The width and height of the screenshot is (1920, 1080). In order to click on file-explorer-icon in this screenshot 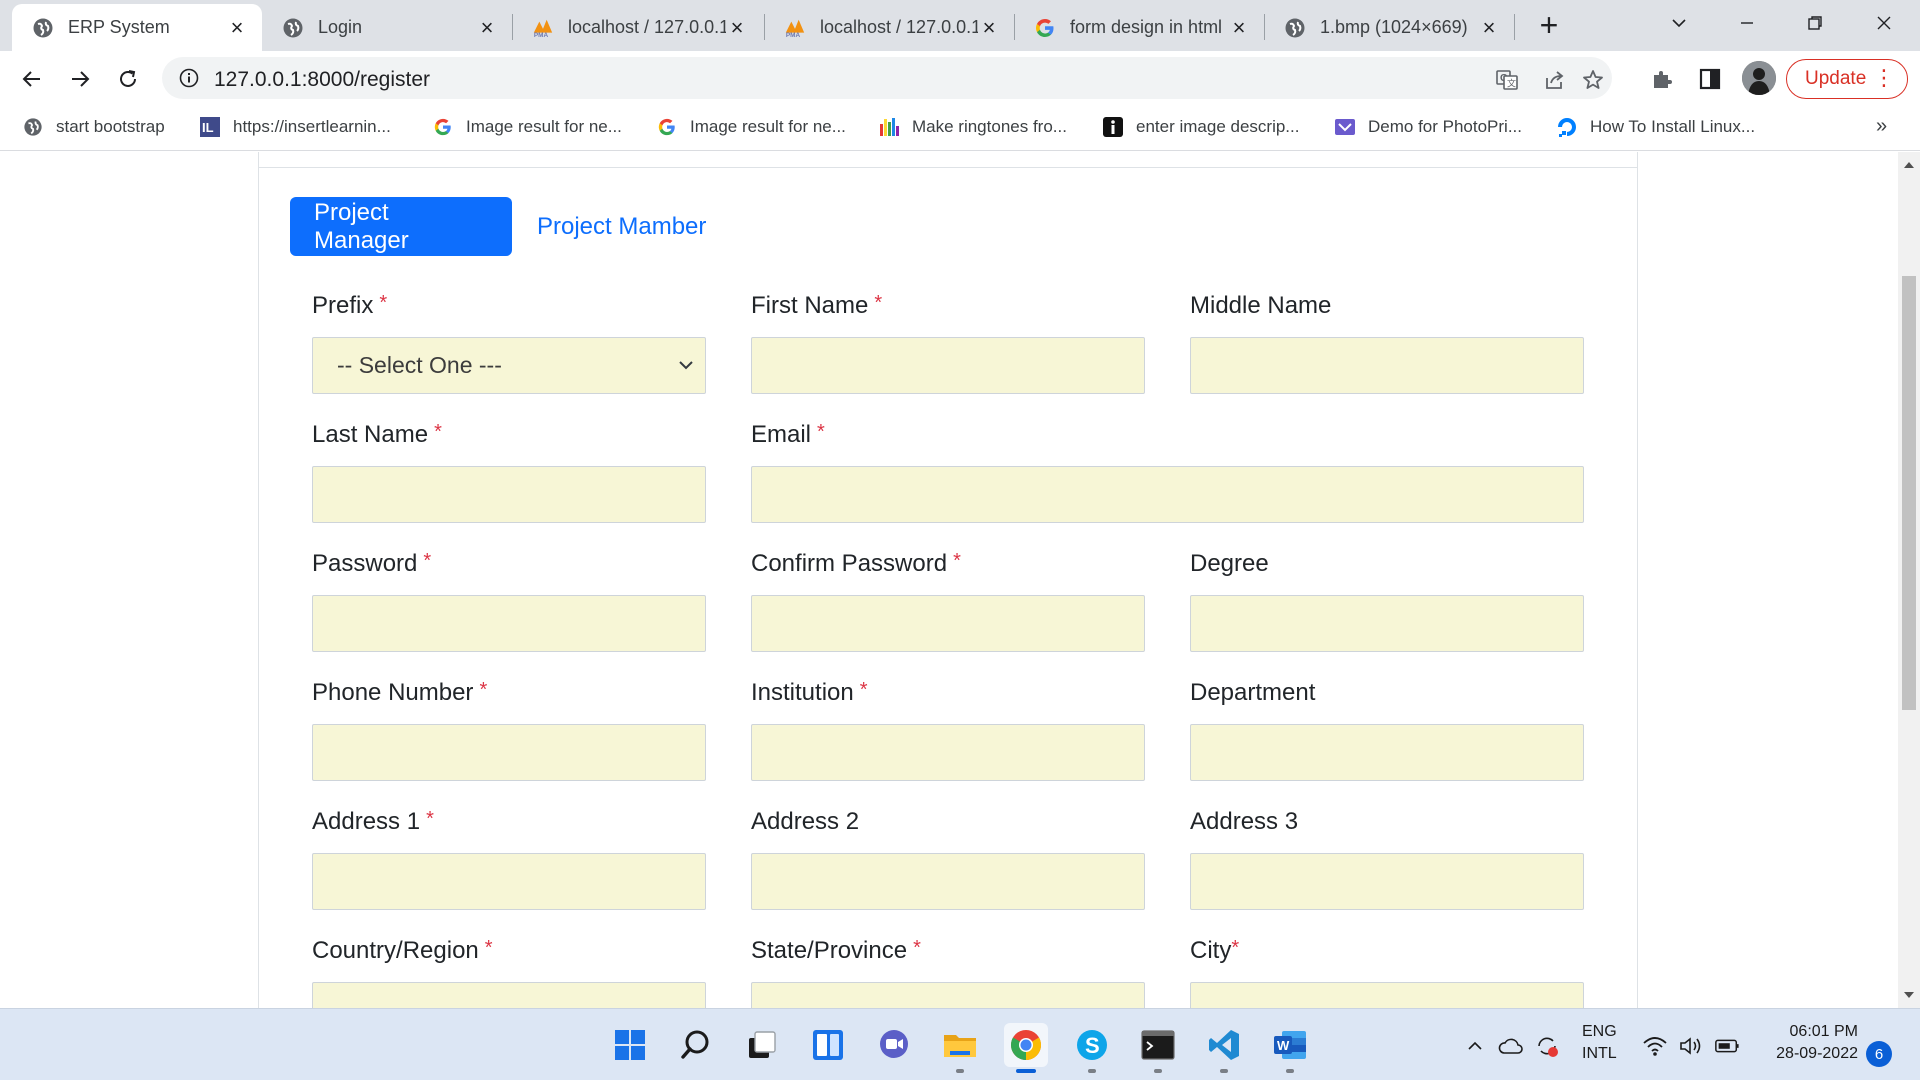, I will do `click(960, 1048)`.